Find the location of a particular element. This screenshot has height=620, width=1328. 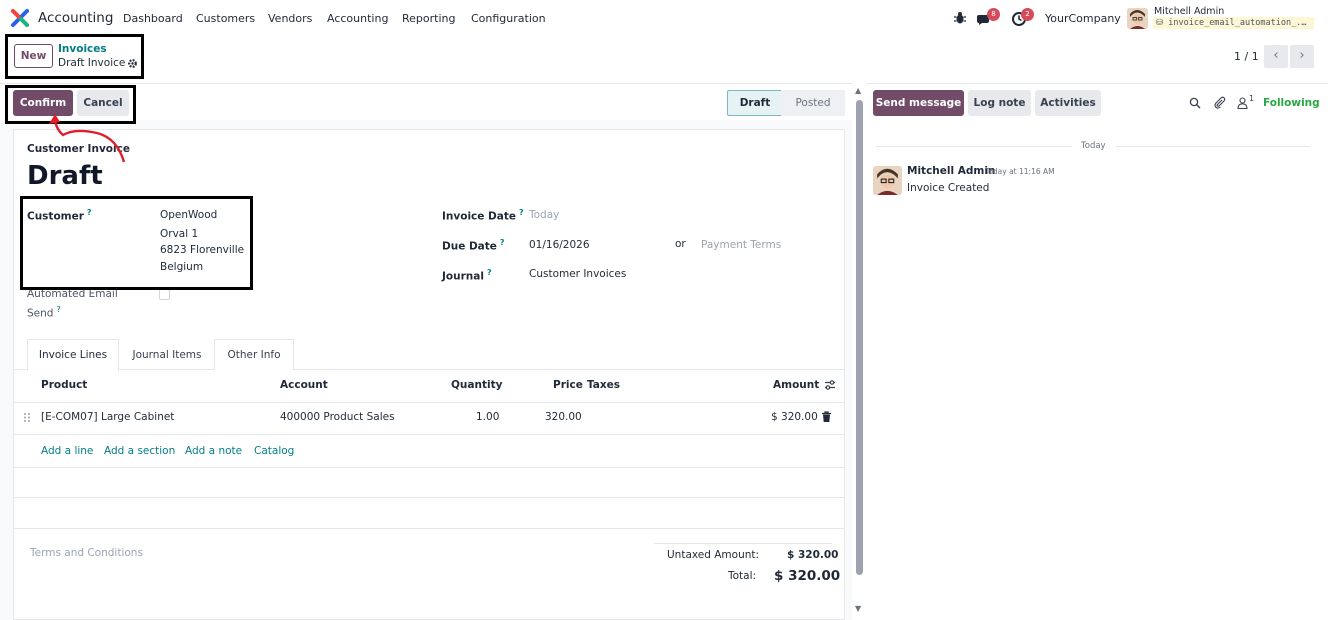

menu-configuration: Configuration is located at coordinates (508, 18).